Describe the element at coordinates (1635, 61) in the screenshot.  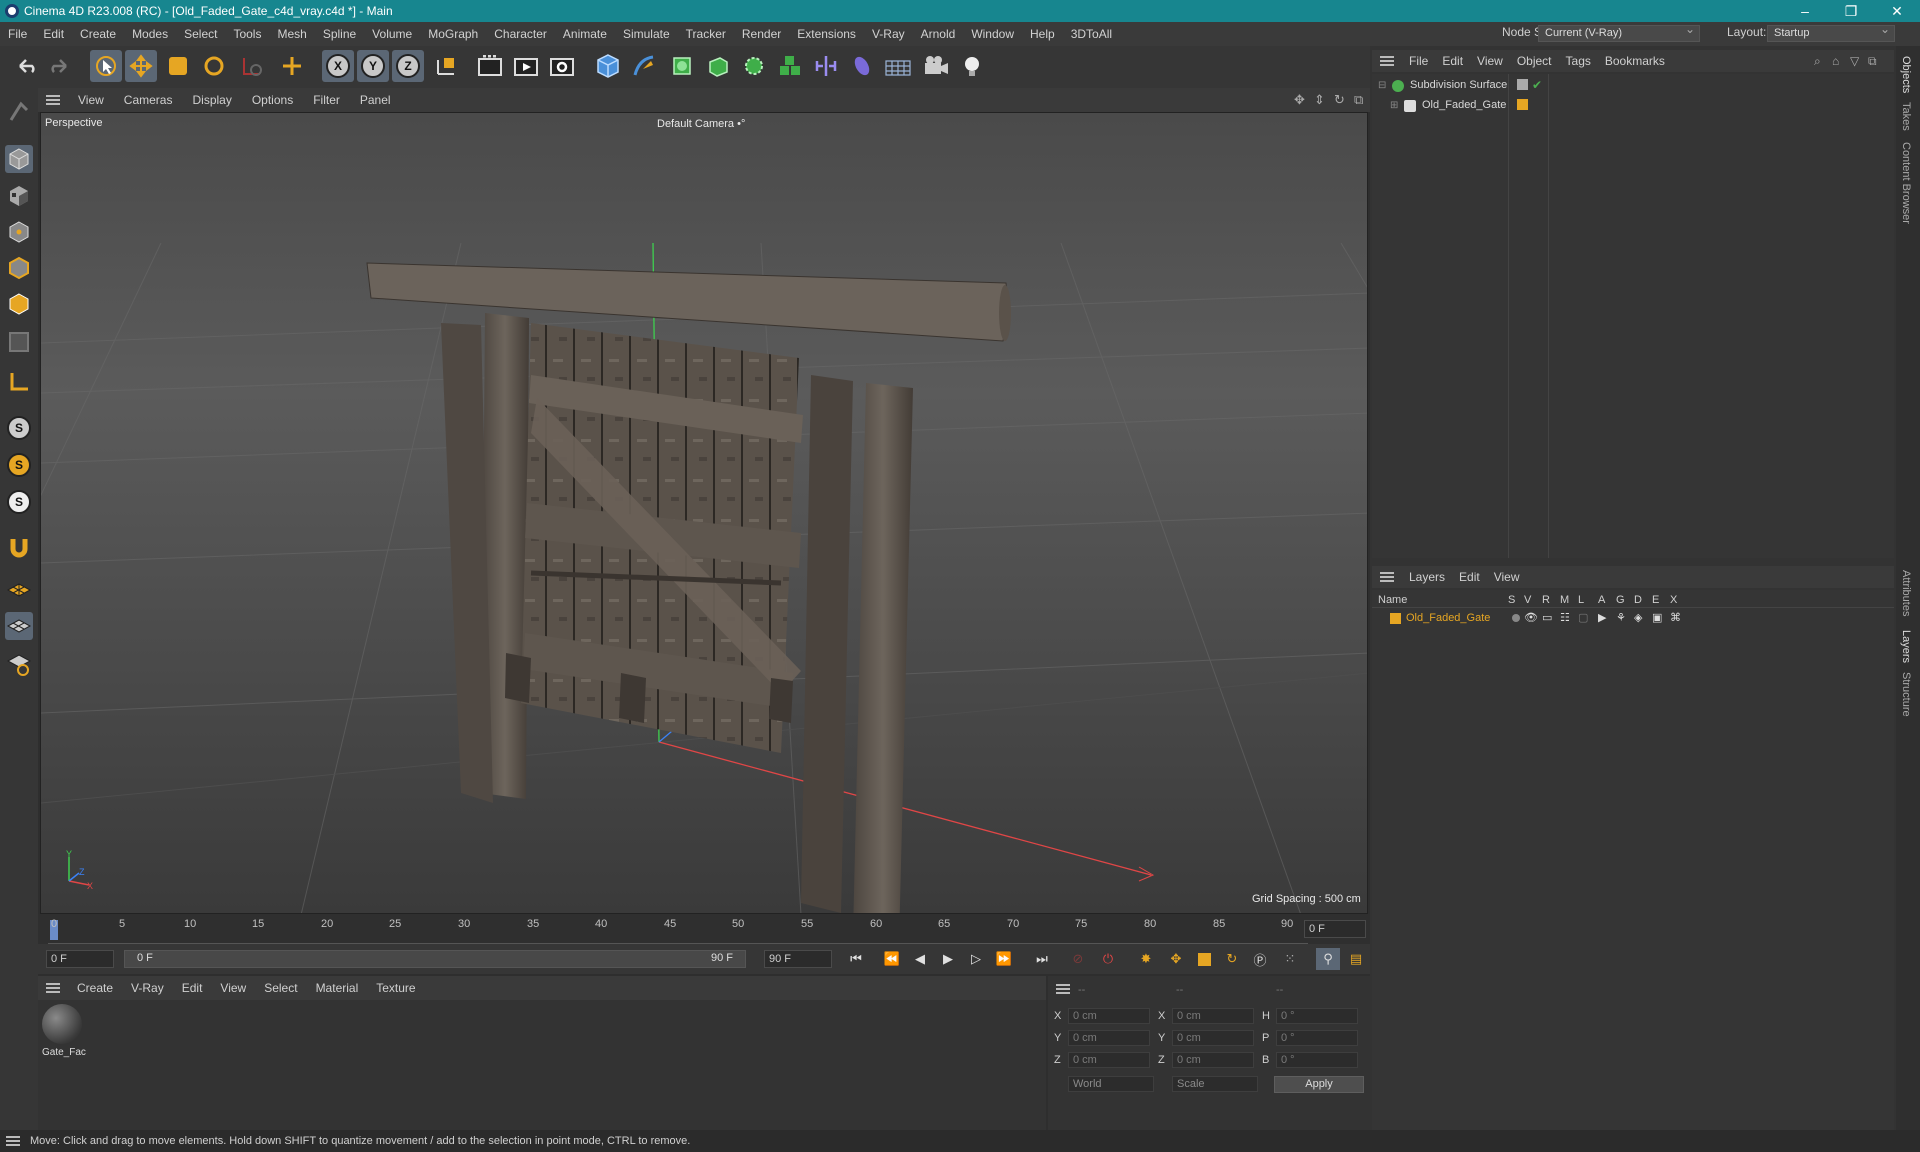
I see `object-menu-bookmarks: Bookmarks` at that location.